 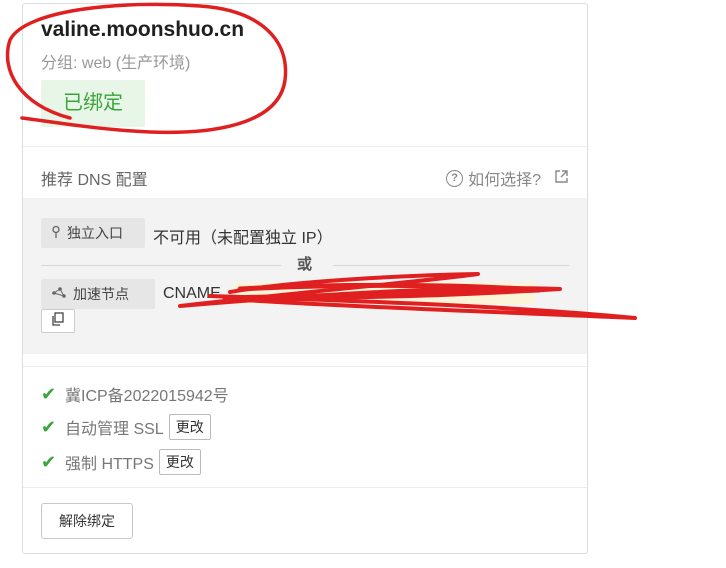 I want to click on icp-status: ✔ 冀ICP备2022015942号, so click(x=135, y=394).